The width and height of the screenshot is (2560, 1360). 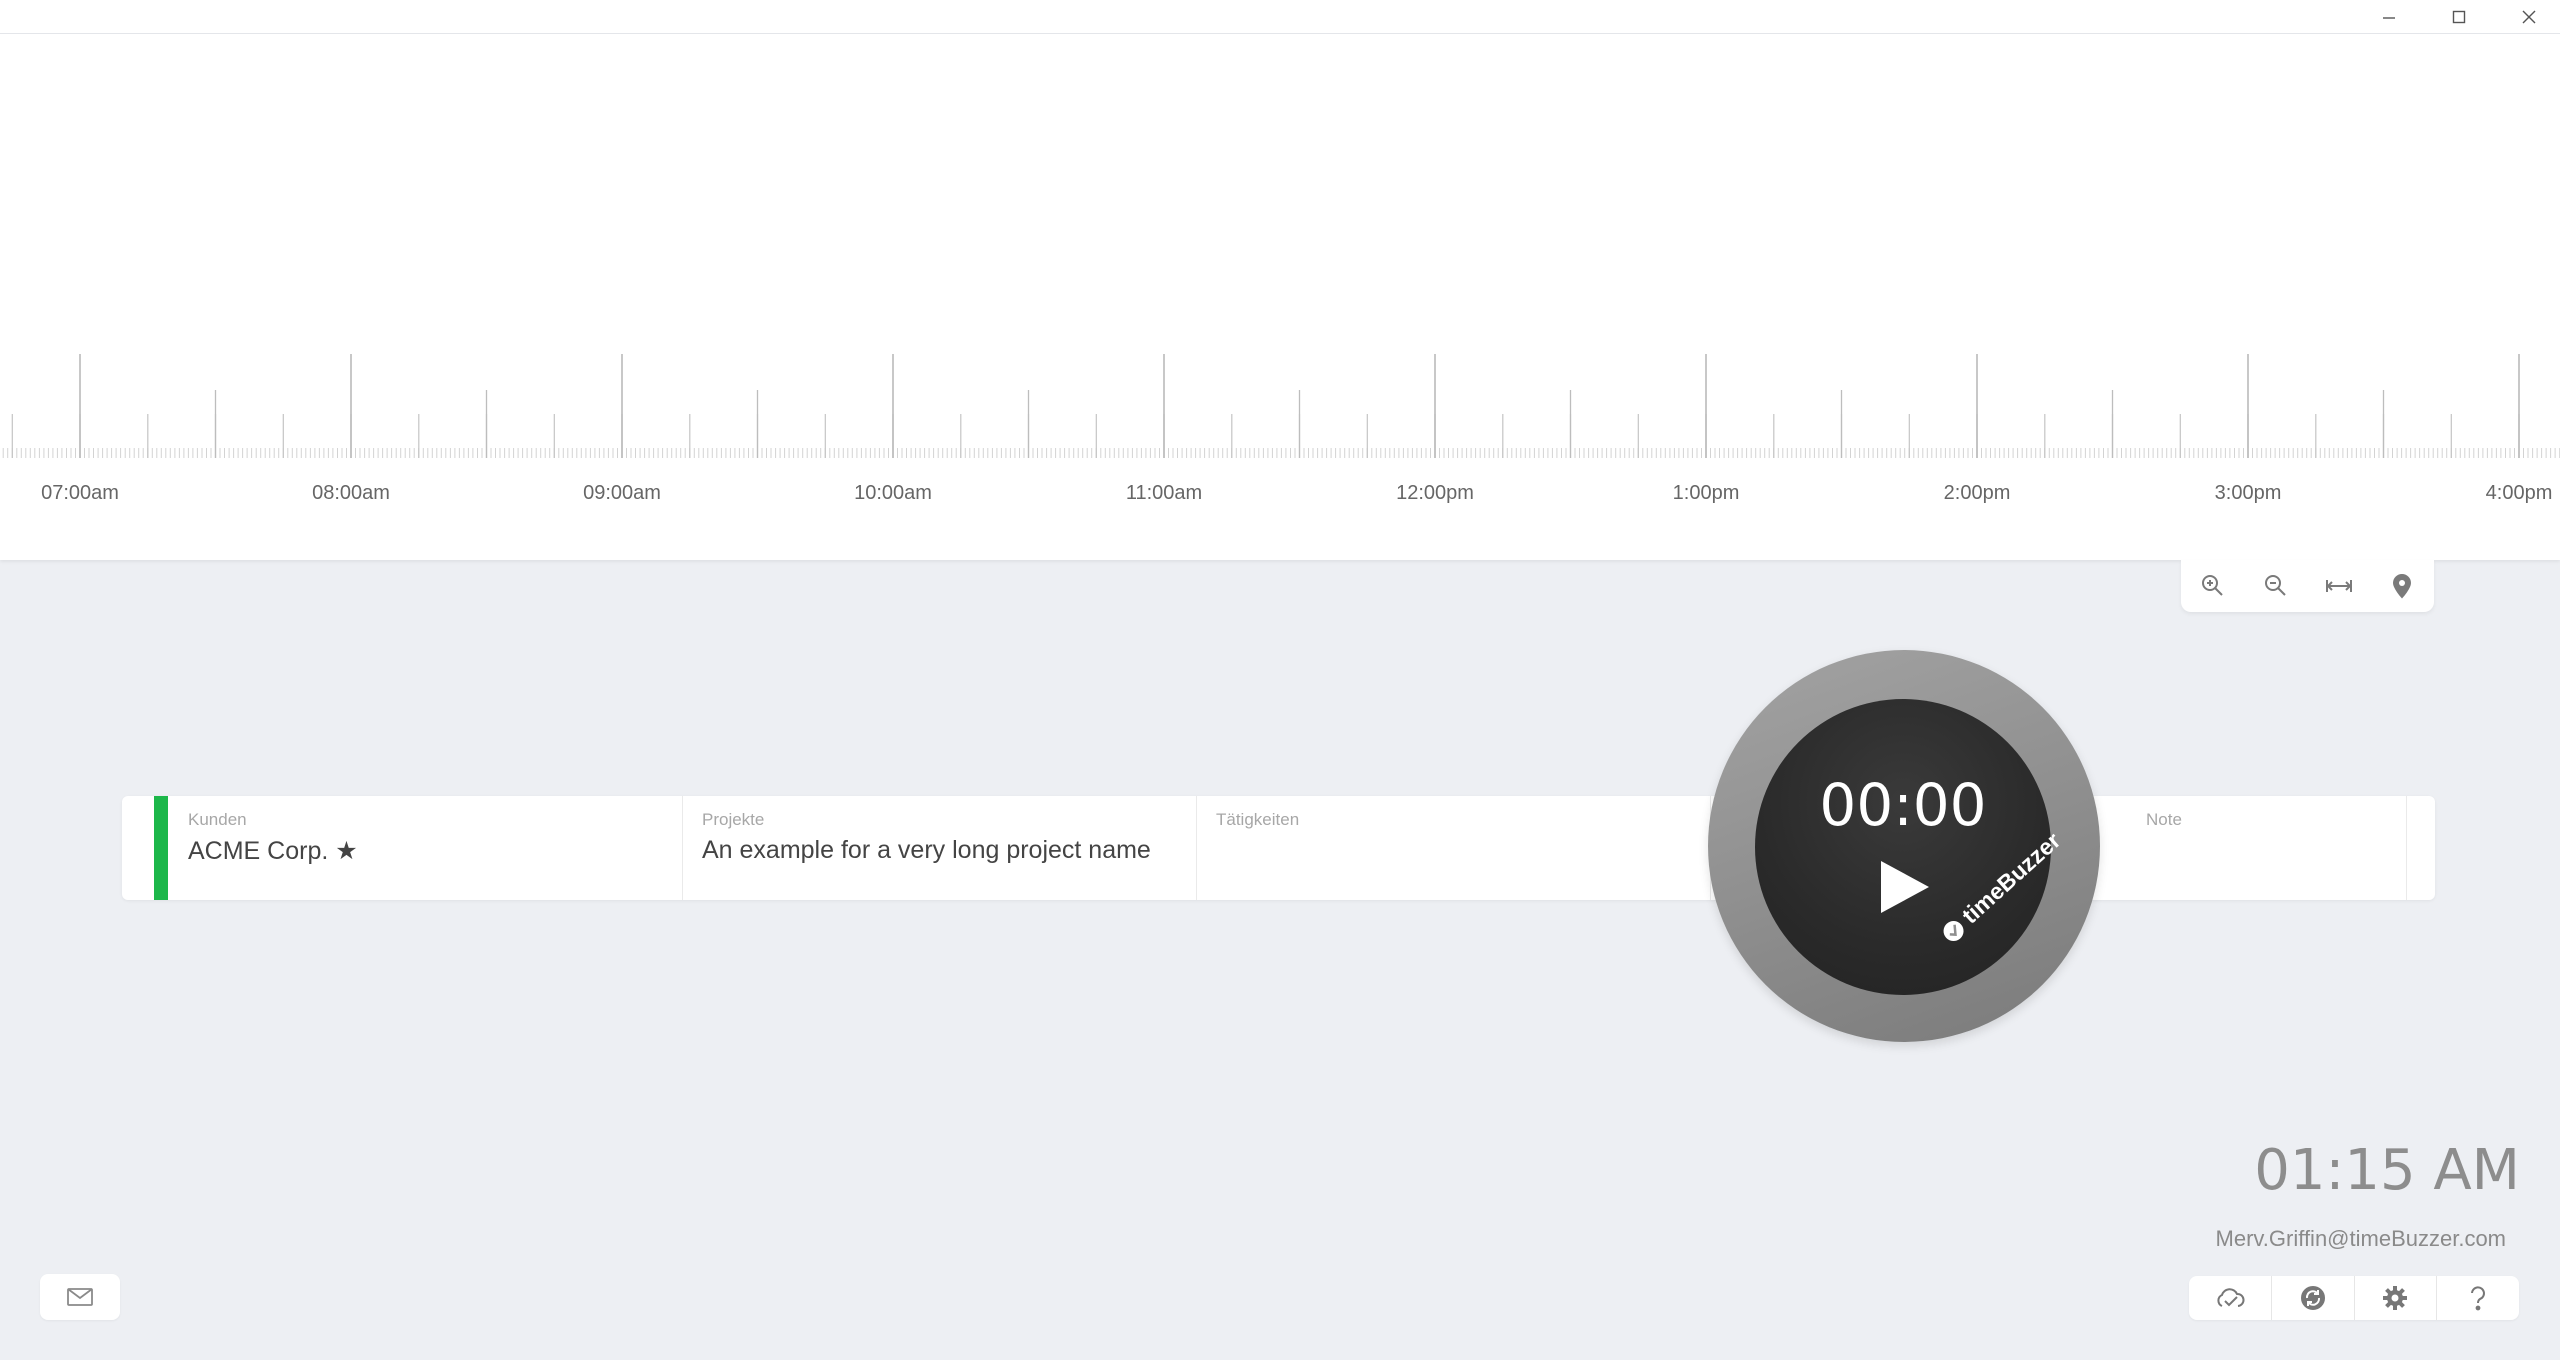 I want to click on minimize-icon, so click(x=2389, y=17).